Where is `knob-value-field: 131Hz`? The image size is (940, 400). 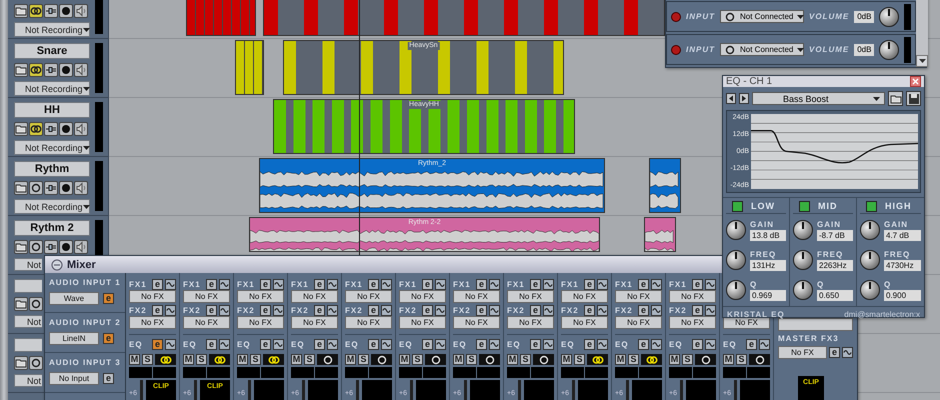 knob-value-field: 131Hz is located at coordinates (768, 265).